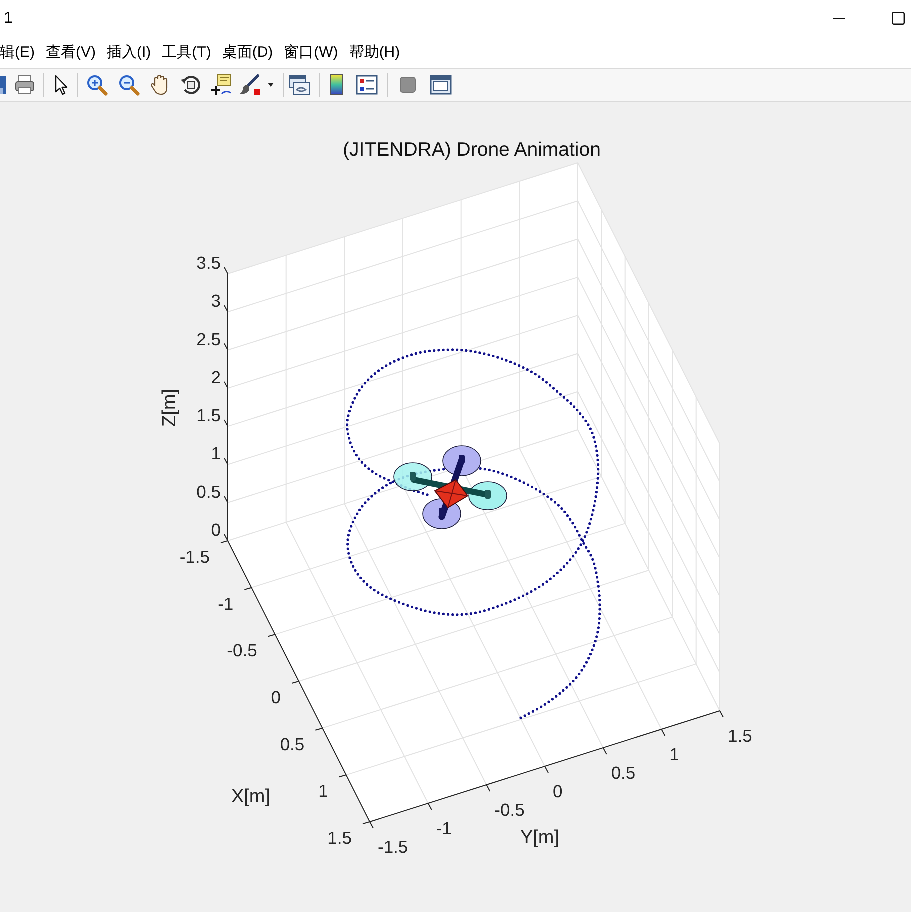 The width and height of the screenshot is (911, 912). What do you see at coordinates (216, 301) in the screenshot?
I see `tick-label: 3` at bounding box center [216, 301].